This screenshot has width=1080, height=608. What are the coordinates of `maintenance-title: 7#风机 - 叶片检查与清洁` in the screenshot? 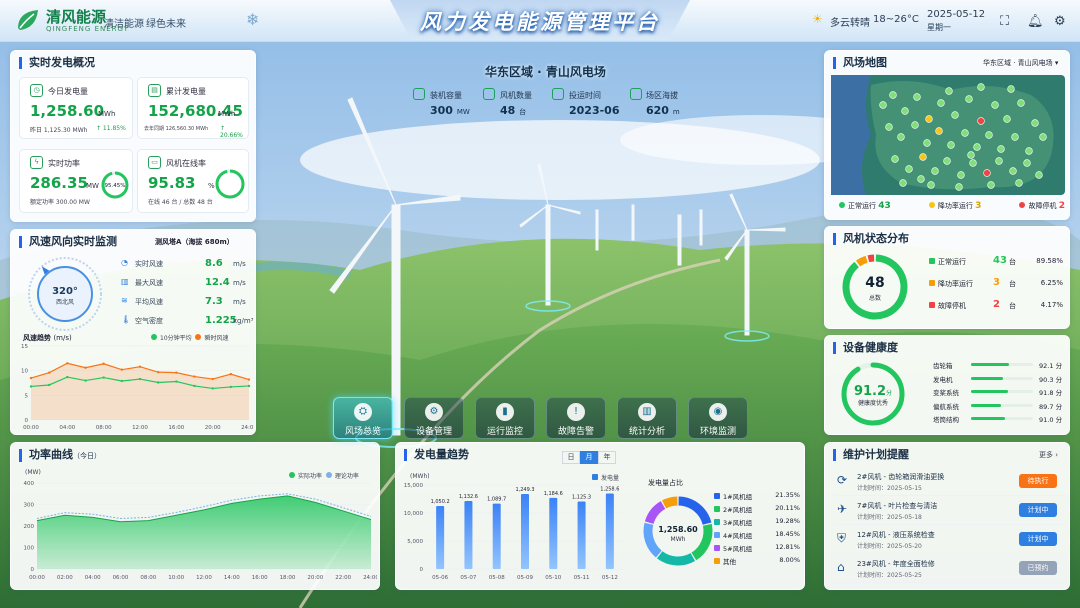 It's located at (897, 506).